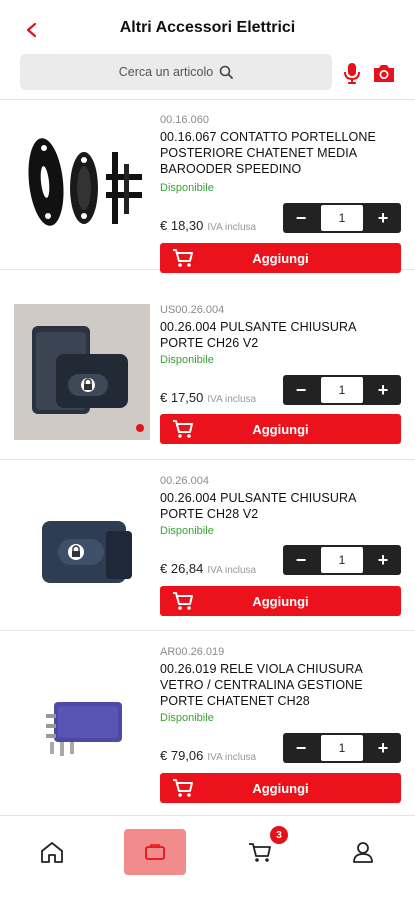  I want to click on search-icon, so click(226, 72).